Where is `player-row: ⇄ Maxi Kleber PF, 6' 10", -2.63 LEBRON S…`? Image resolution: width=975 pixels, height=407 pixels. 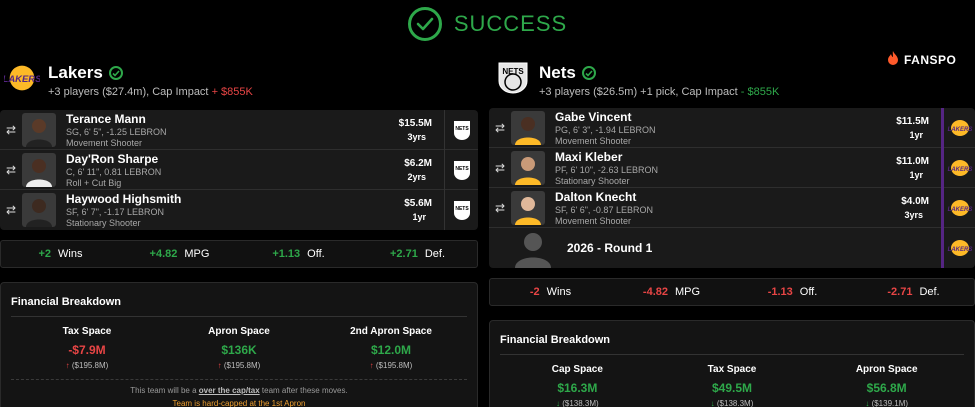 player-row: ⇄ Maxi Kleber PF, 6' 10", -2.63 LEBRON S… is located at coordinates (732, 167).